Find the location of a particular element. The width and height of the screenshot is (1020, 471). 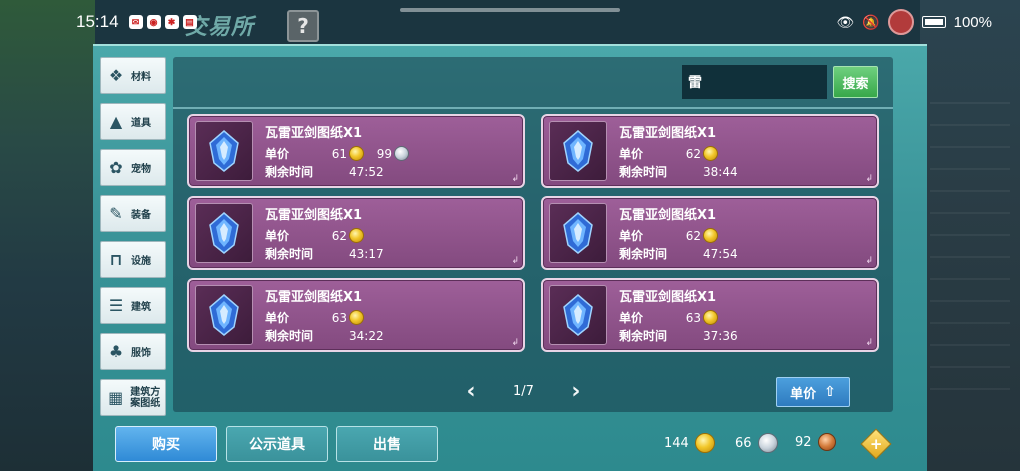

prev-page-icon: ‹ is located at coordinates (471, 391).